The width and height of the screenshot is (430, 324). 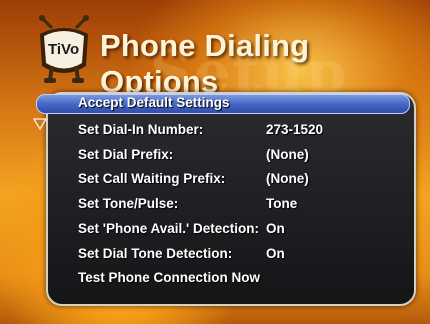 What do you see at coordinates (126, 154) in the screenshot?
I see `menu-item-label: Set Dial Prefix:` at bounding box center [126, 154].